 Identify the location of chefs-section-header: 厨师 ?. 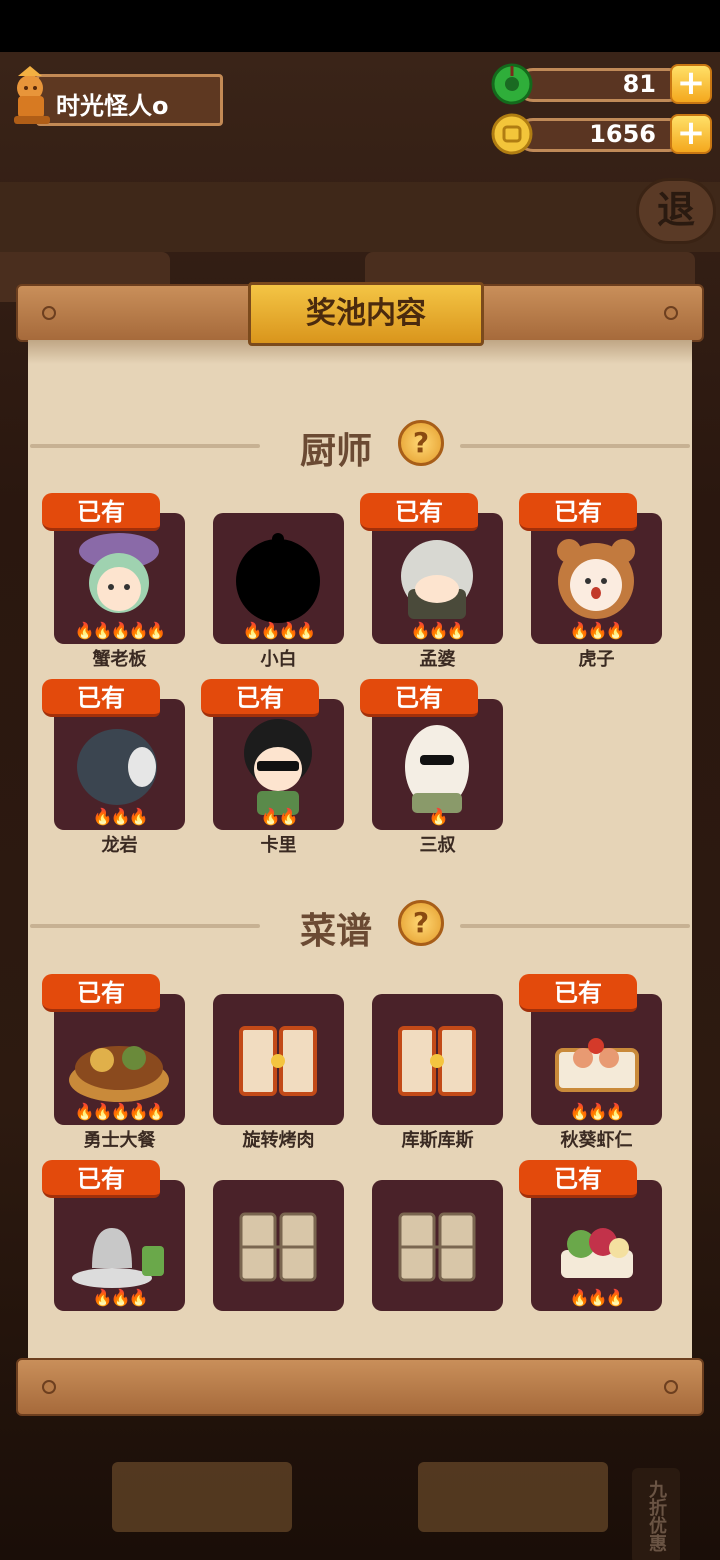
(360, 446).